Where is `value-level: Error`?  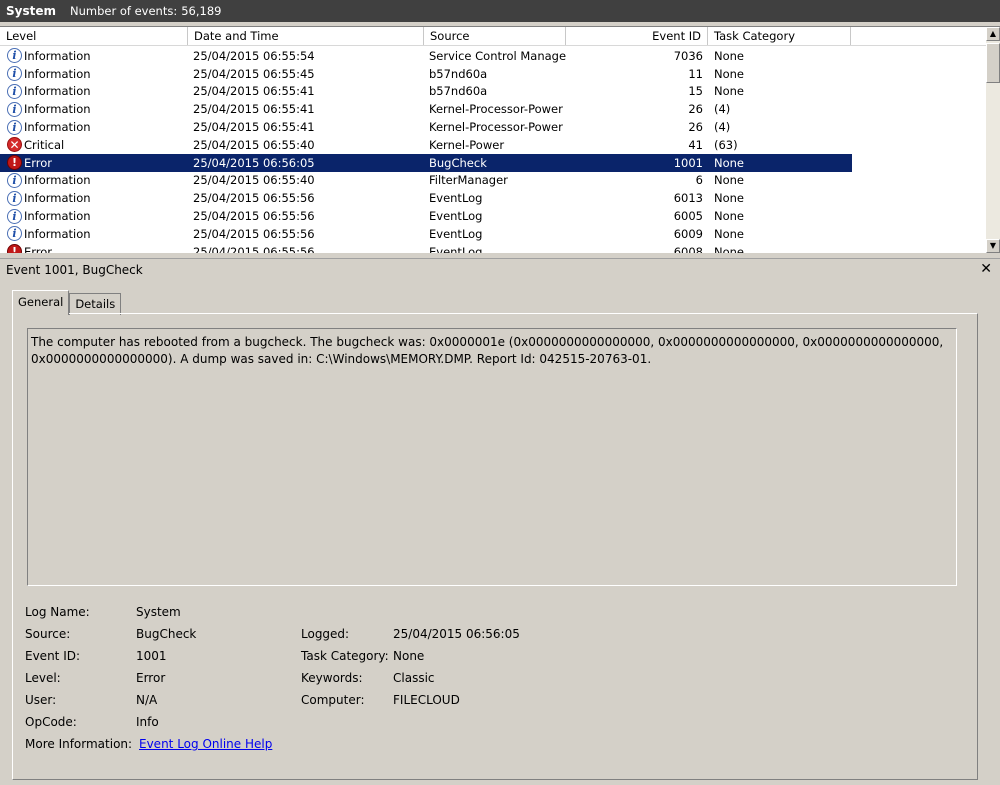
value-level: Error is located at coordinates (151, 678).